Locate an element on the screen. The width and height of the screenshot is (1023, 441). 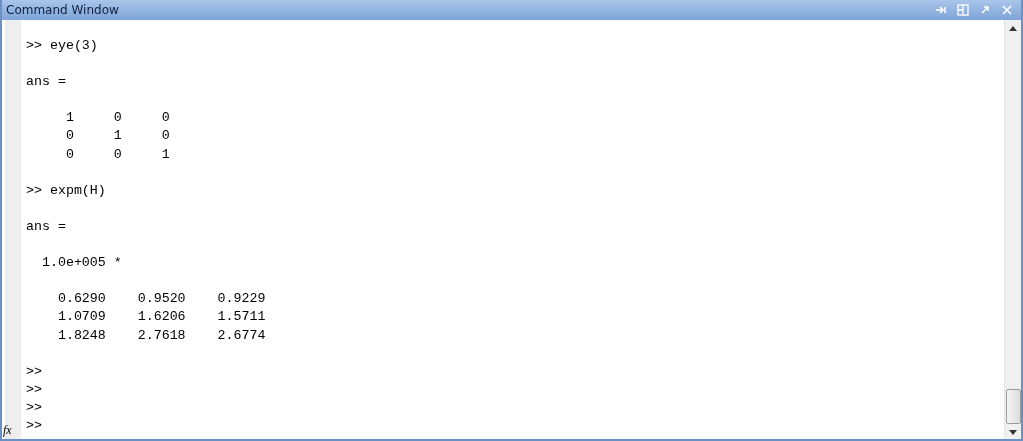
maximize-button is located at coordinates (985, 10).